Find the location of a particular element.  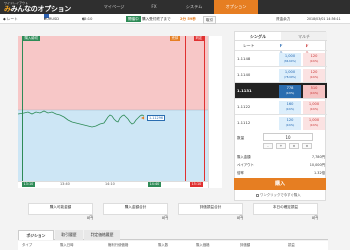

rate-row: 1.1140 1,000 (78.90%) 120 (0.6%) is located at coordinates (281, 74).